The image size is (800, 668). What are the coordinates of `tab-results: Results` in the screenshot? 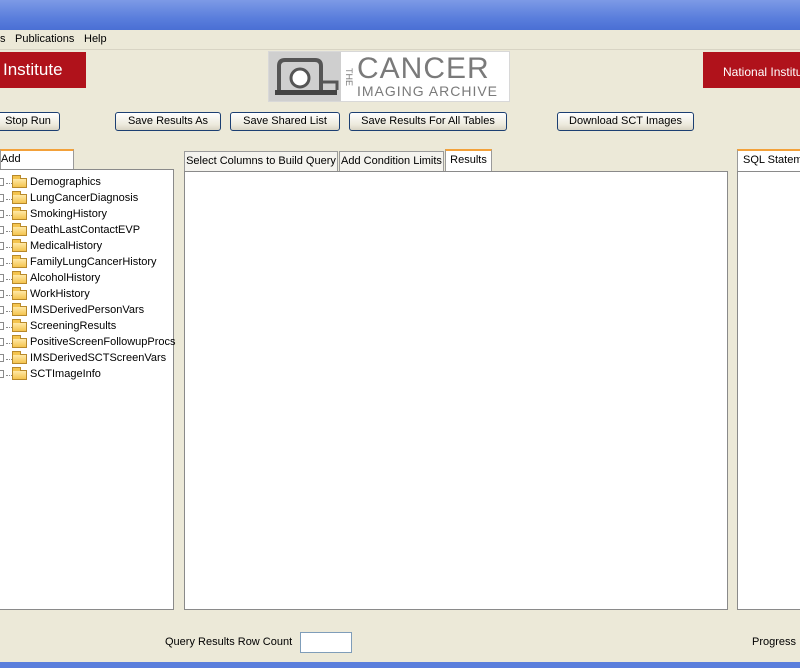 It's located at (468, 160).